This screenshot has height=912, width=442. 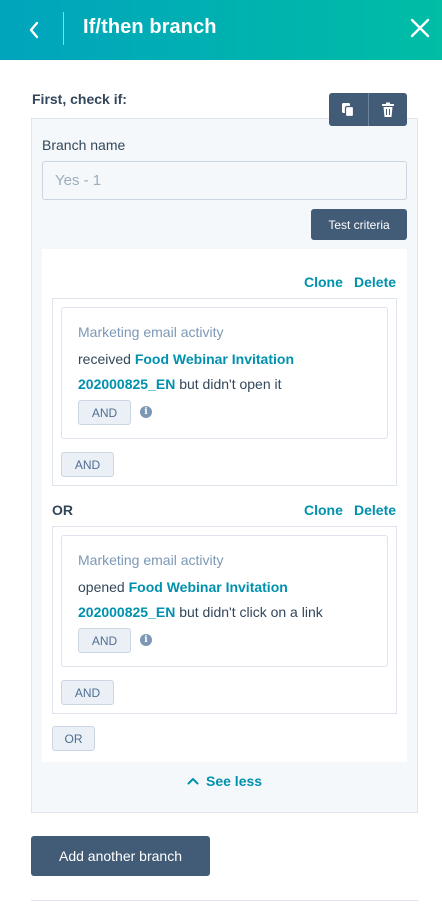 I want to click on copy-icon, so click(x=348, y=109).